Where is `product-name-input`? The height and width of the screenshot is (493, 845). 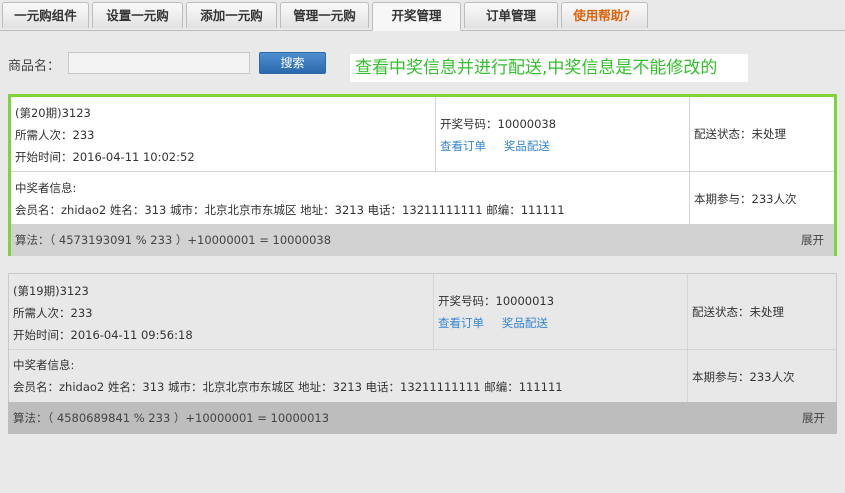
product-name-input is located at coordinates (159, 63).